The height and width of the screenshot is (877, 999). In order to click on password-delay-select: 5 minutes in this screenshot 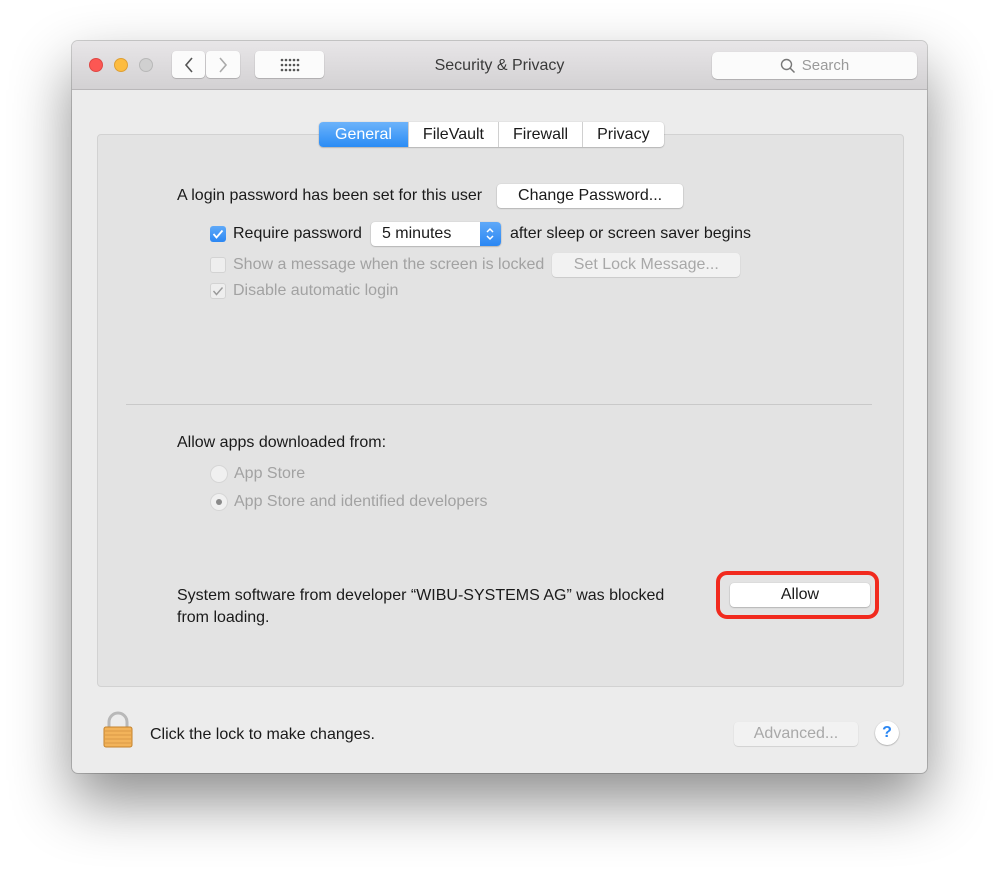, I will do `click(435, 234)`.